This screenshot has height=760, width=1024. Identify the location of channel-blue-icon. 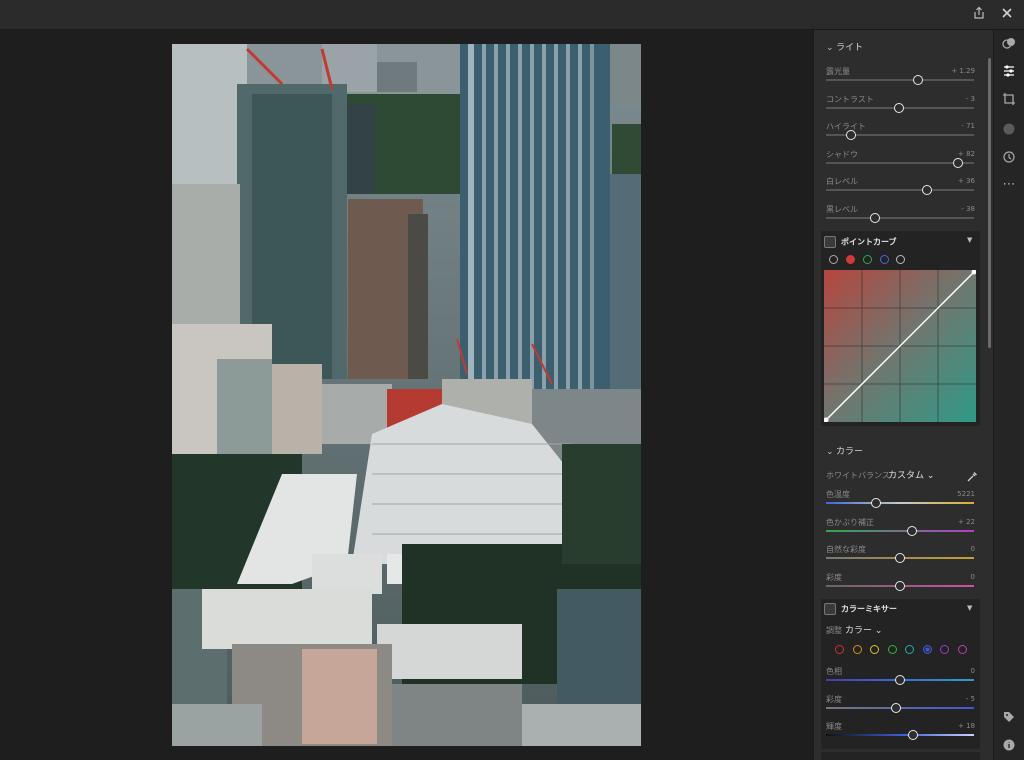
(884, 259).